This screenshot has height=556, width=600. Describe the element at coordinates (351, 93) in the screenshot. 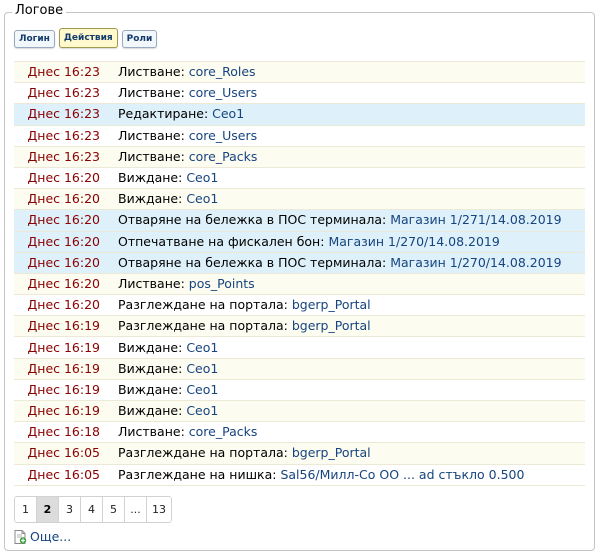

I see `log-description: Листване: core_Users` at that location.